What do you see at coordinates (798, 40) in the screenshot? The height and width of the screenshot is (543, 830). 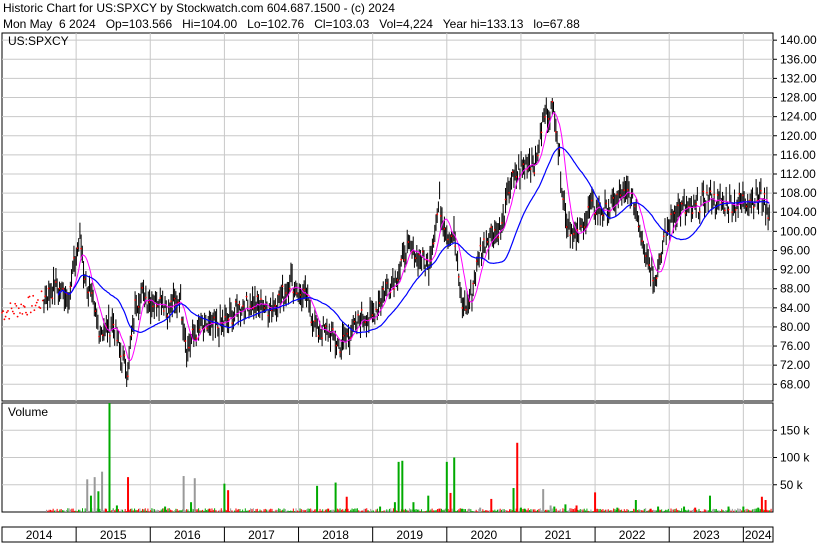 I see `price-y-tick-label: 140.00` at bounding box center [798, 40].